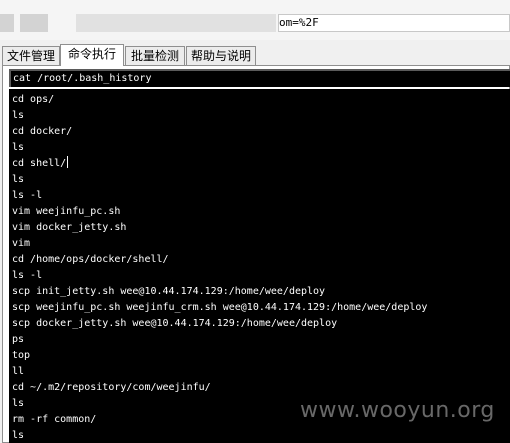 The image size is (510, 443). What do you see at coordinates (111, 387) in the screenshot?
I see `output-line: cd ~/.m2/repository/com/weejinfu/` at bounding box center [111, 387].